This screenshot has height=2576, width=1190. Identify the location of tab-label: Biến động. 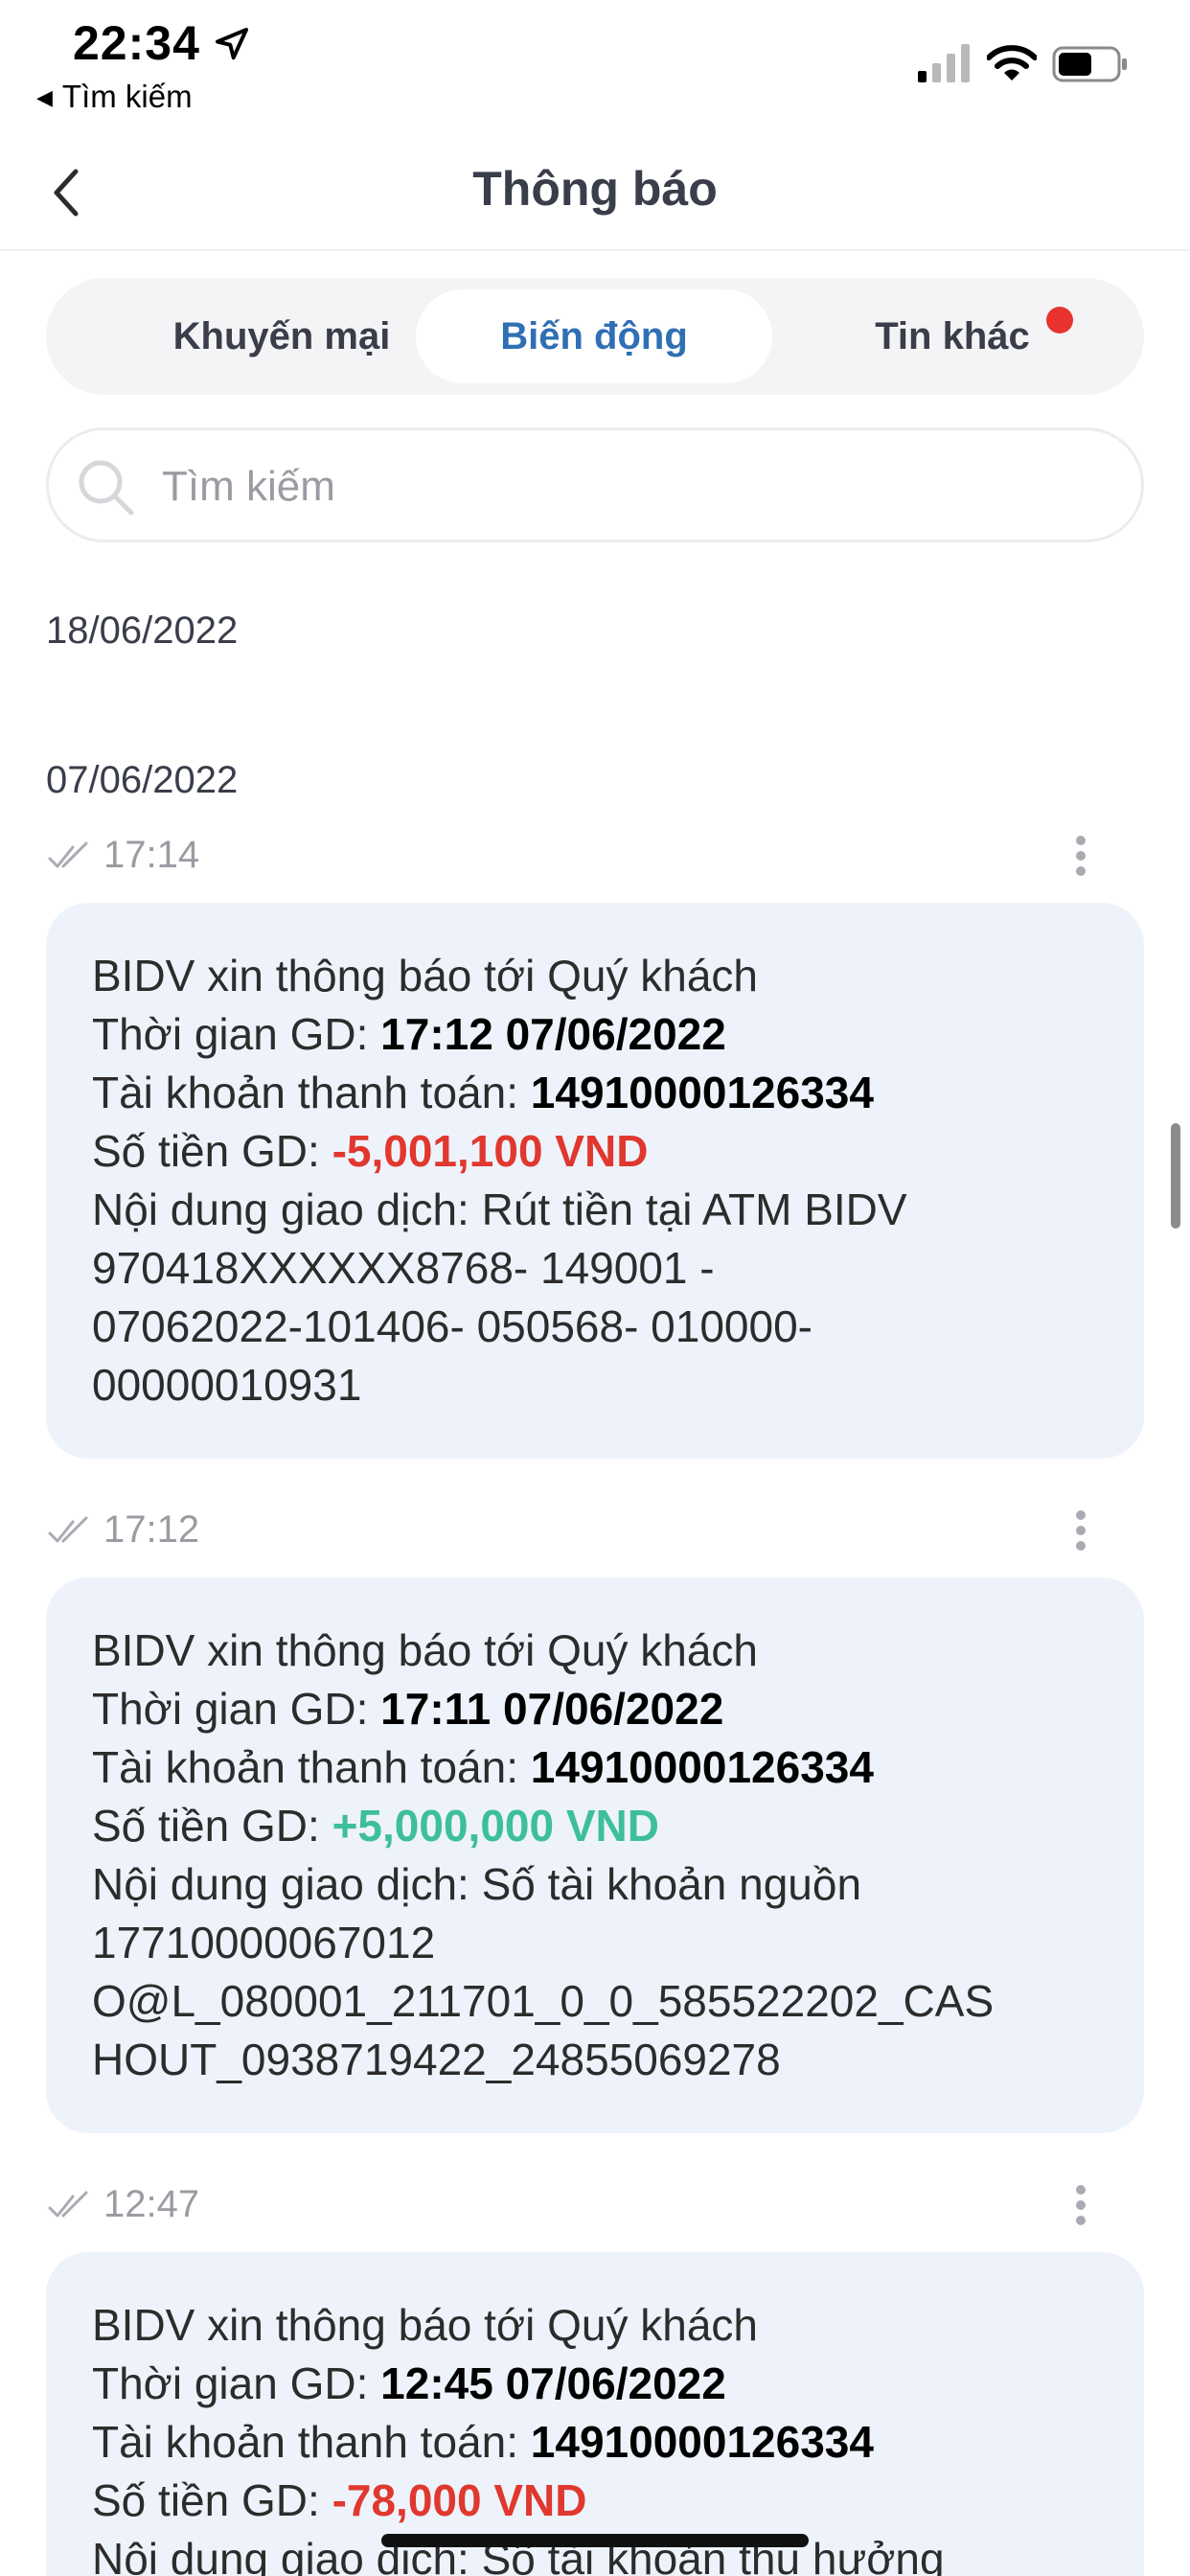
(594, 335).